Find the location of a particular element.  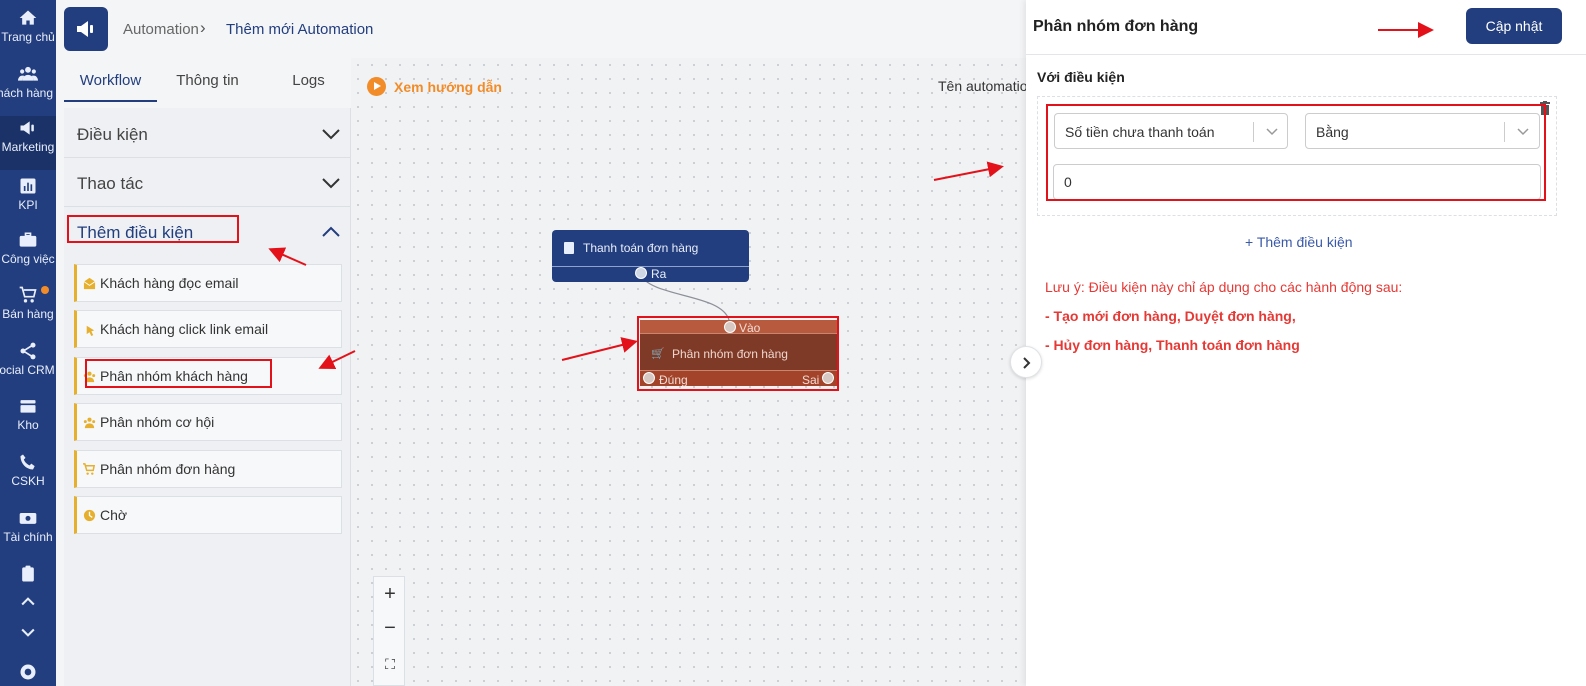

nav-item-reports is located at coordinates (28, 577).